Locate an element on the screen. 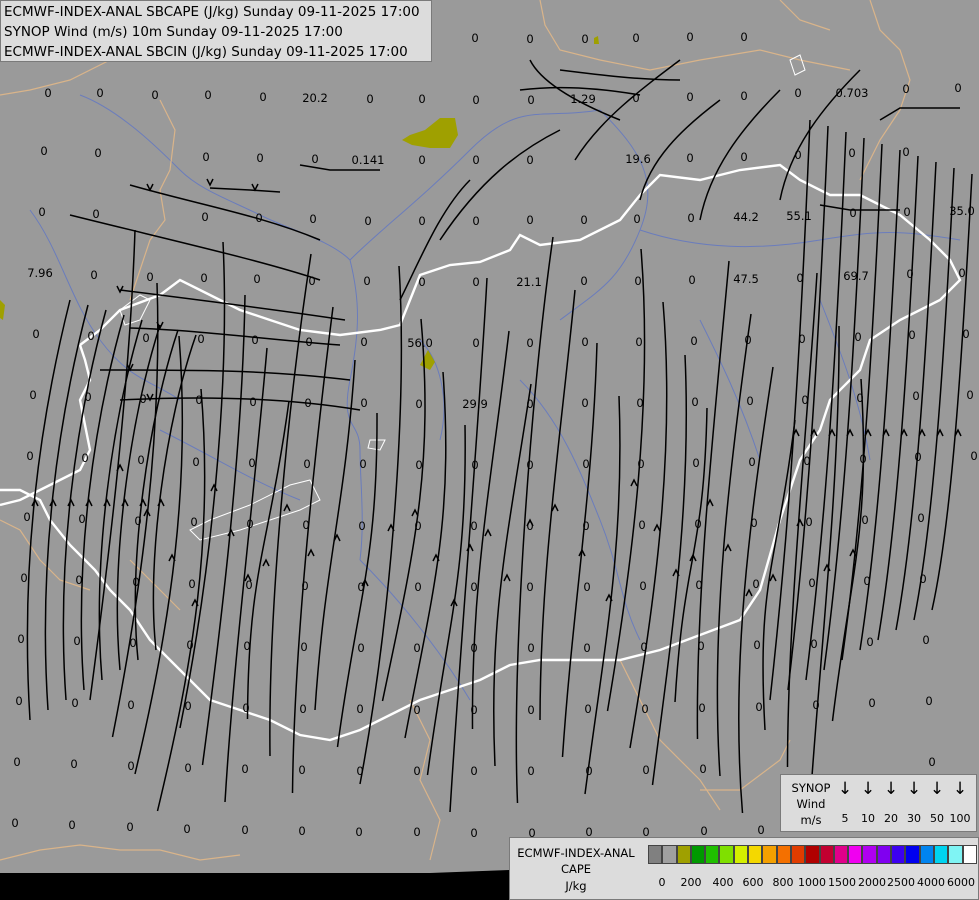 This screenshot has height=900, width=979. wind-speed-label: 100 is located at coordinates (960, 818).